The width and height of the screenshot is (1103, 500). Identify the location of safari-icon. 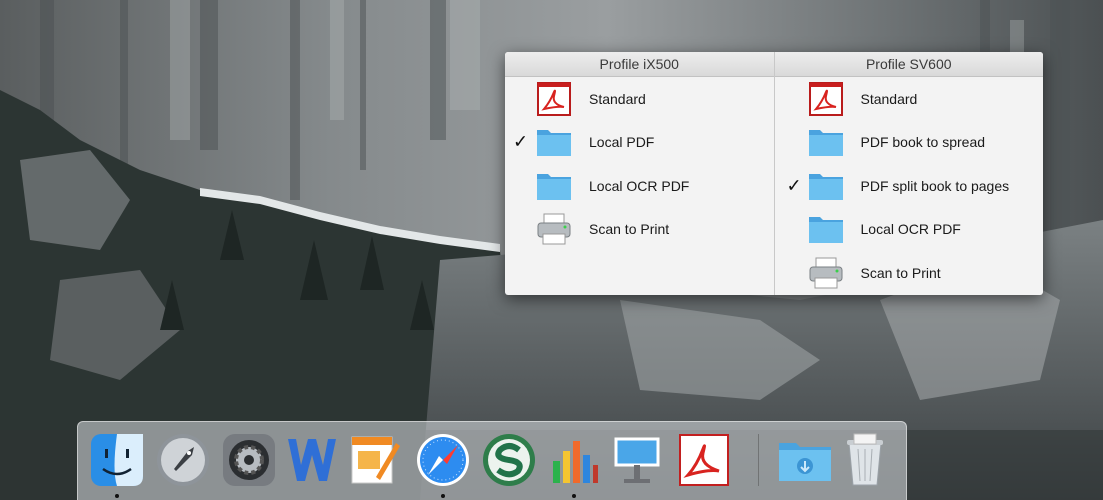
(443, 460).